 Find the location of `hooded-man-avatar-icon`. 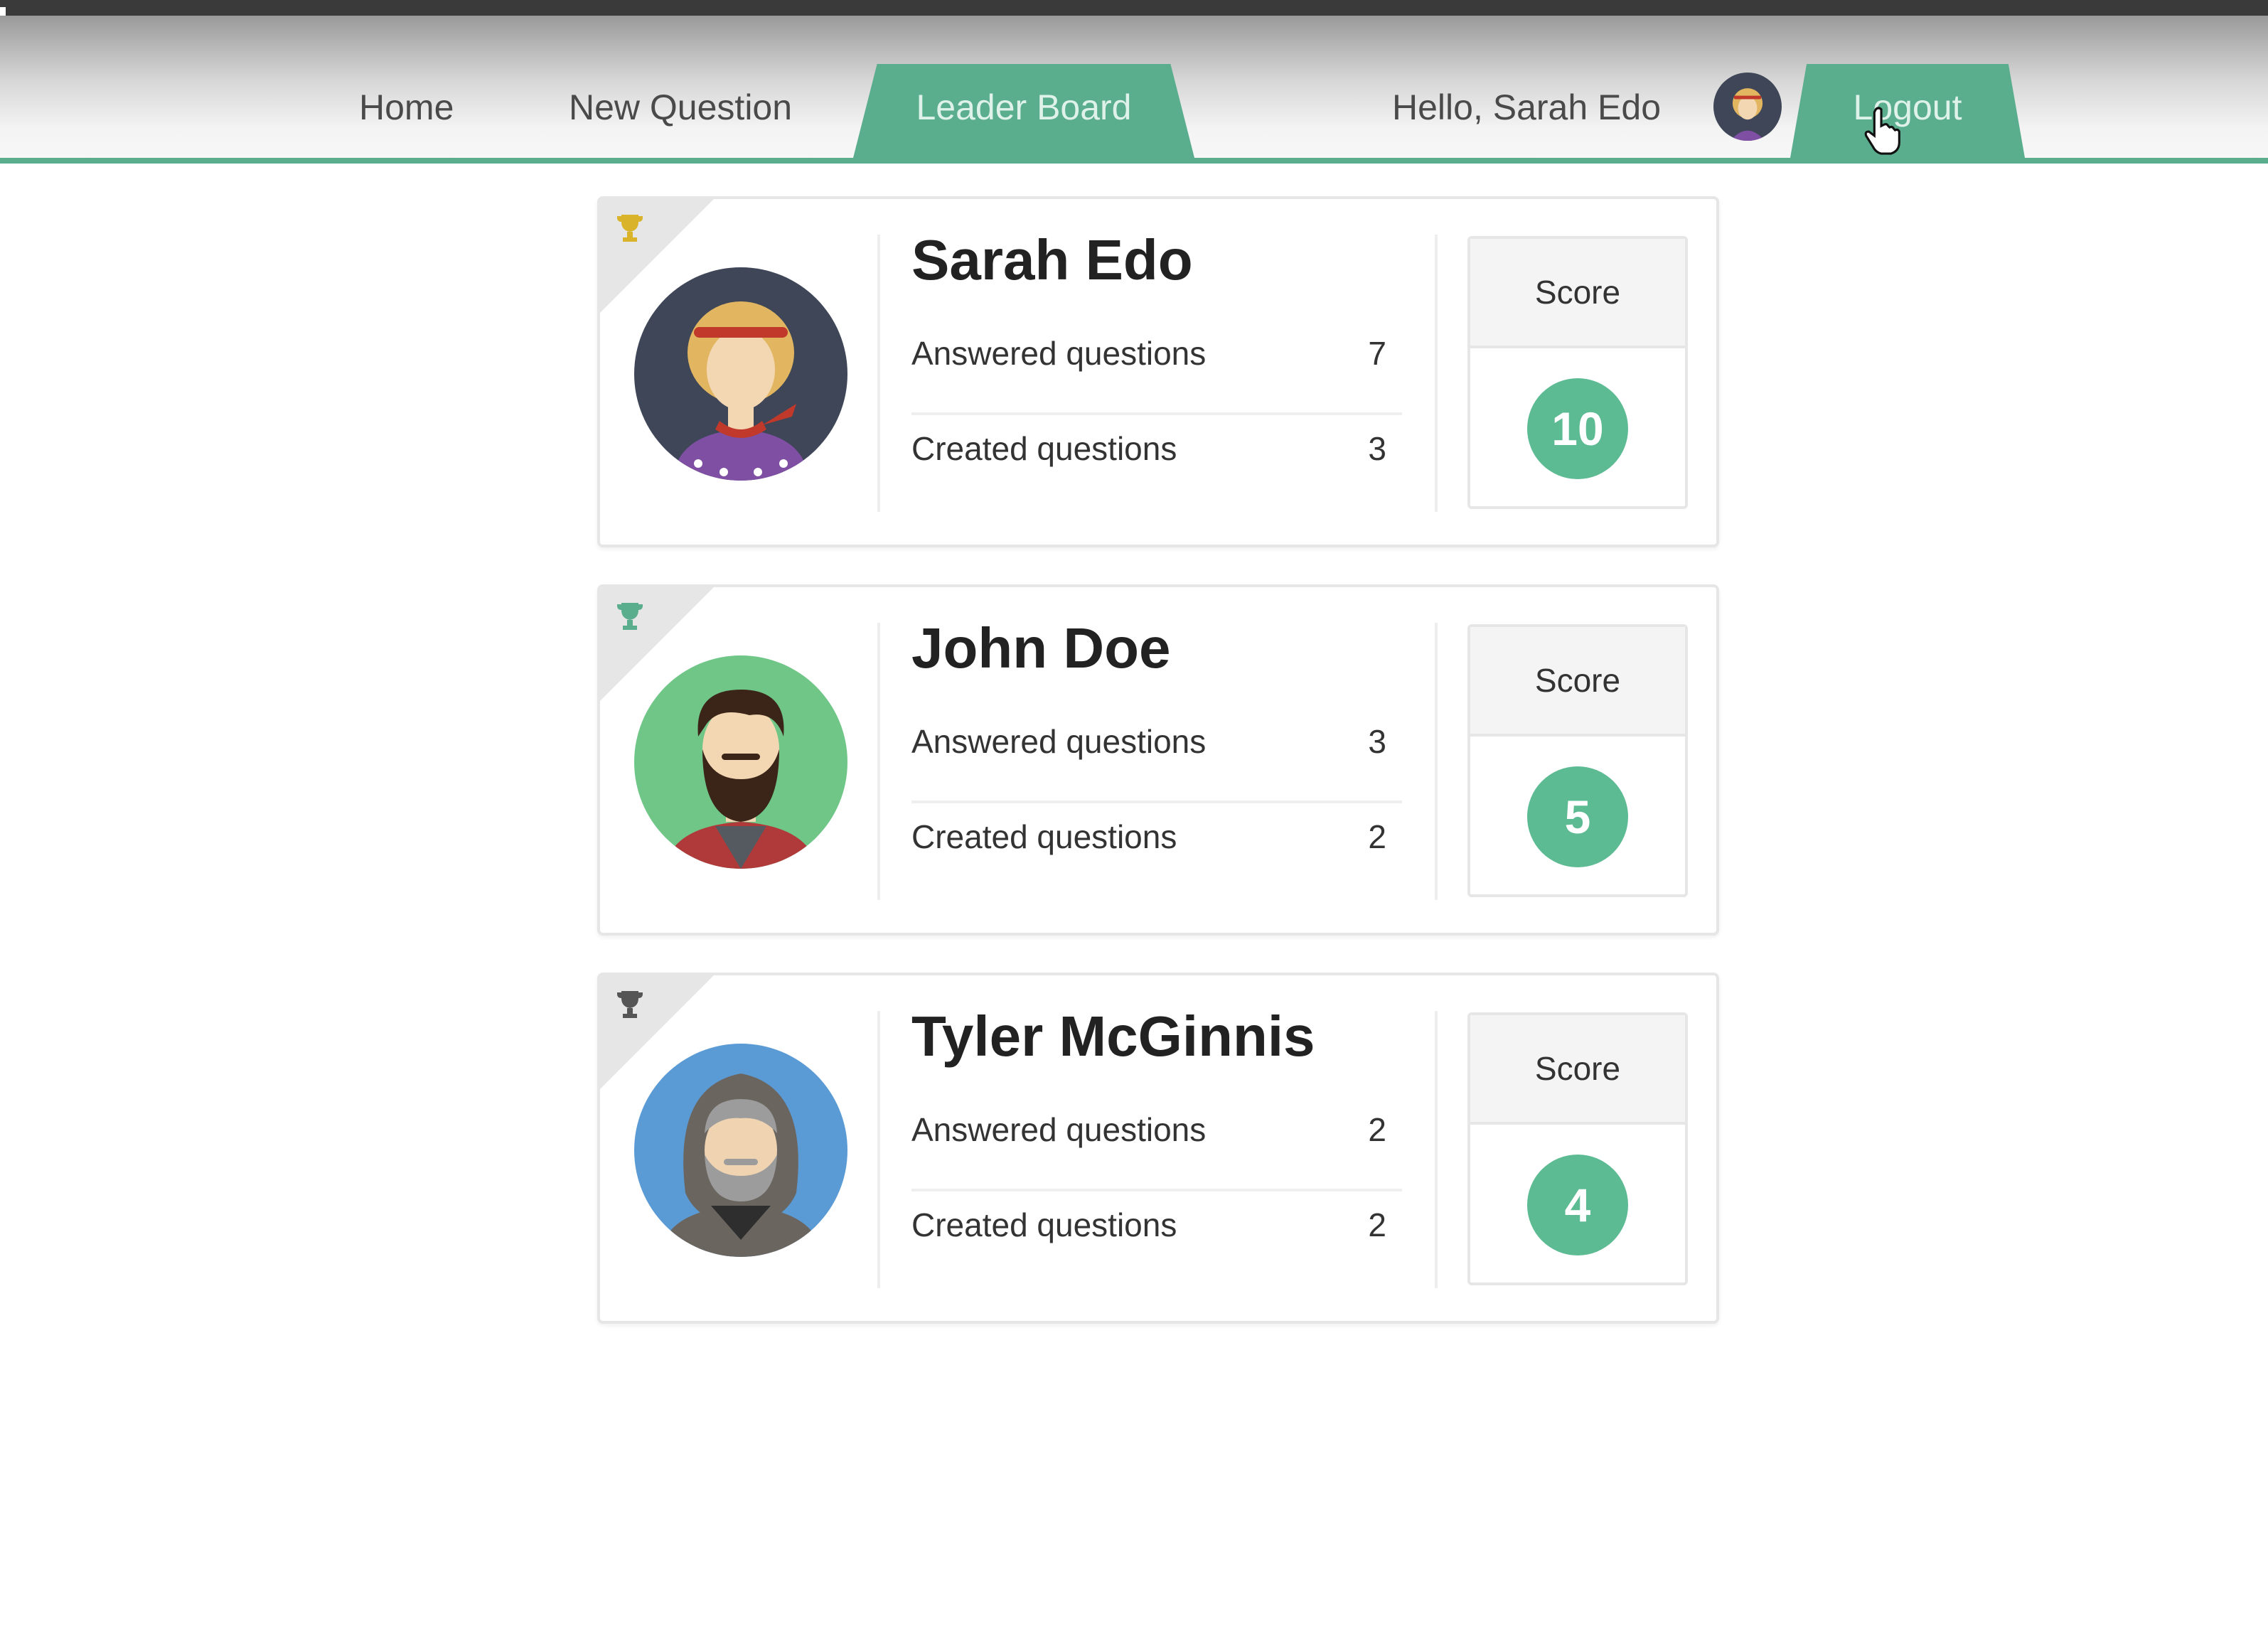

hooded-man-avatar-icon is located at coordinates (740, 1150).